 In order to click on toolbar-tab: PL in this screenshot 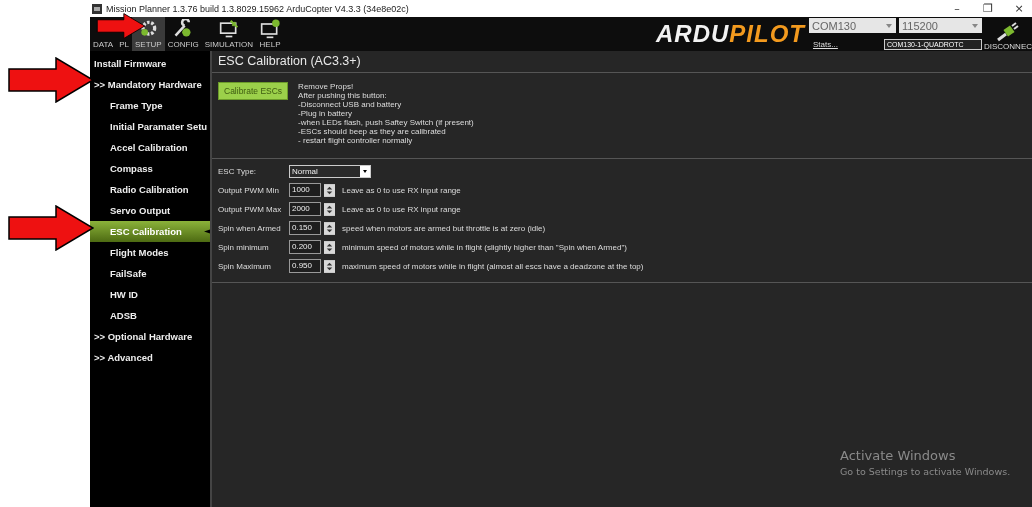, I will do `click(124, 45)`.